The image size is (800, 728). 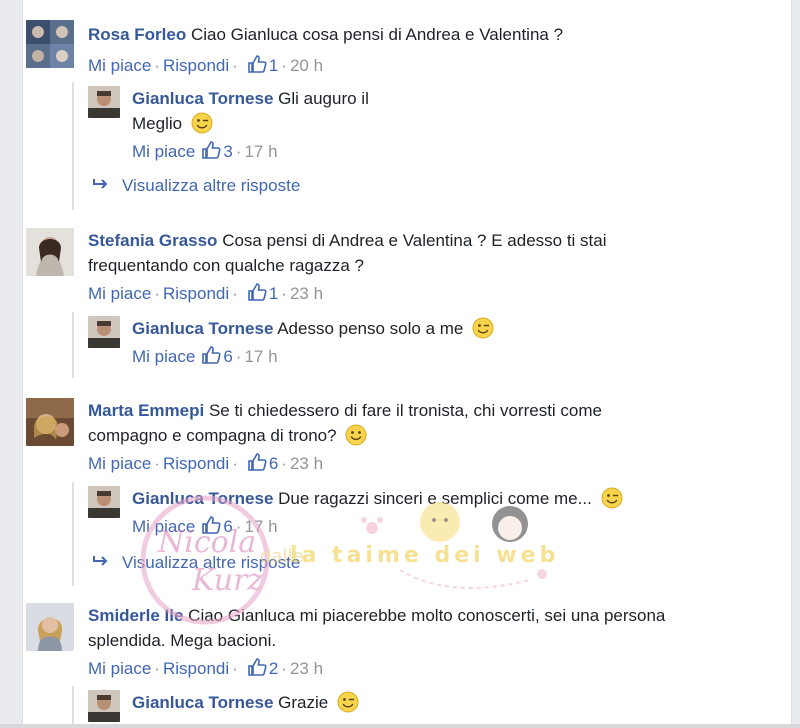 What do you see at coordinates (137, 34) in the screenshot?
I see `comment-author: Rosa Forleo` at bounding box center [137, 34].